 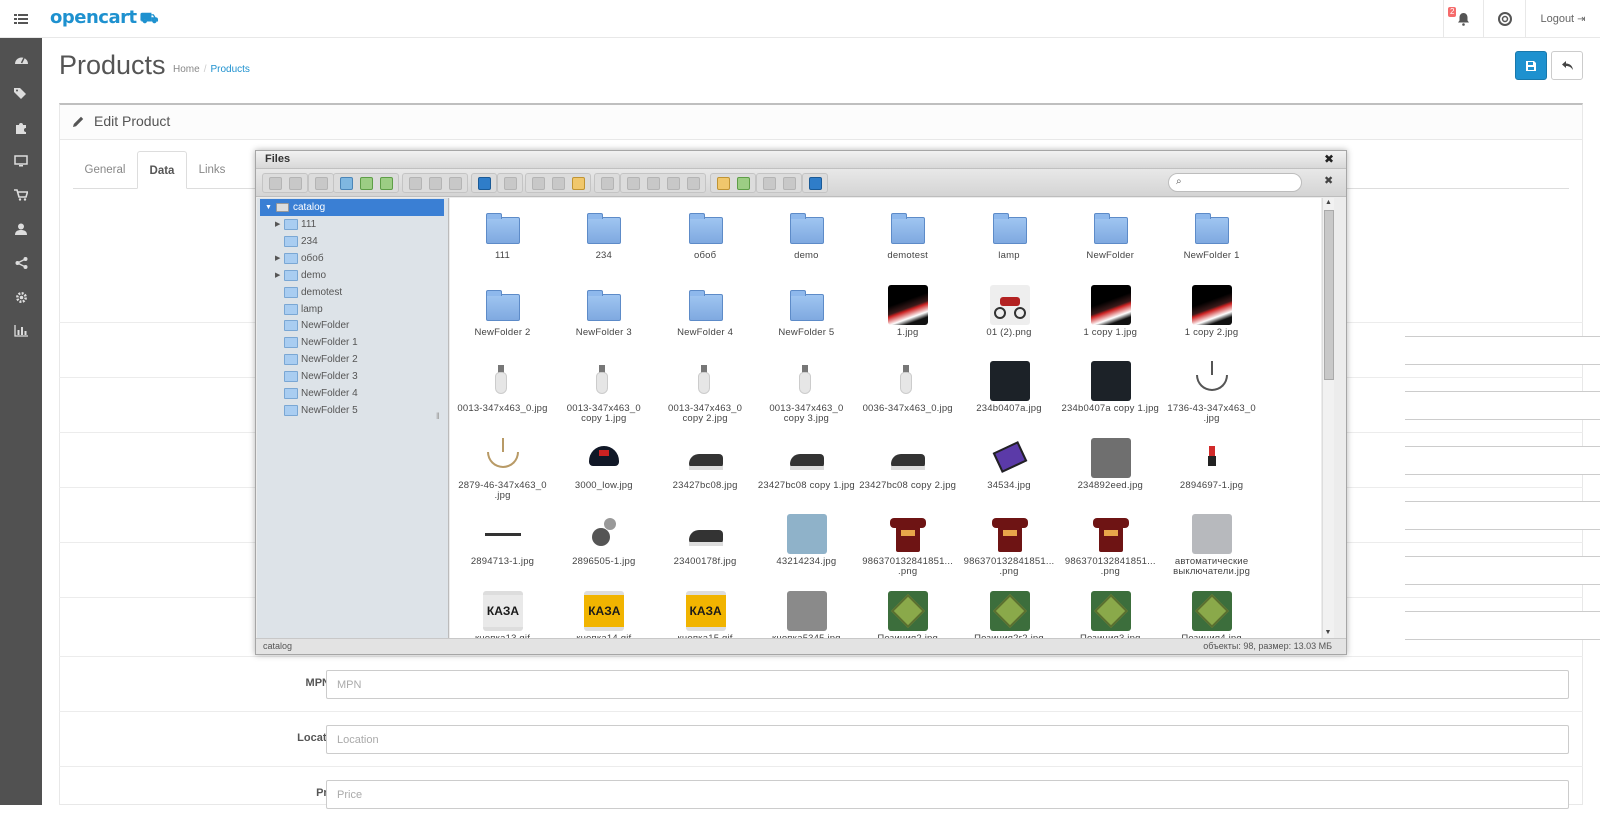 What do you see at coordinates (353, 224) in the screenshot?
I see `tree-item: ▶ 111` at bounding box center [353, 224].